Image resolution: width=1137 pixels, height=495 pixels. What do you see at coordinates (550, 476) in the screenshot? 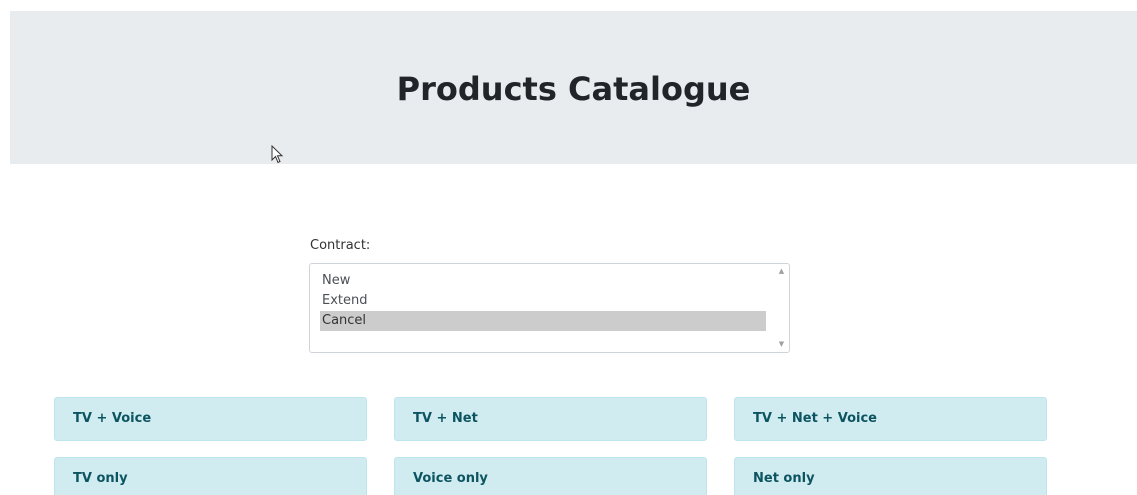
I see `product-card-voice-only: Voice only` at bounding box center [550, 476].